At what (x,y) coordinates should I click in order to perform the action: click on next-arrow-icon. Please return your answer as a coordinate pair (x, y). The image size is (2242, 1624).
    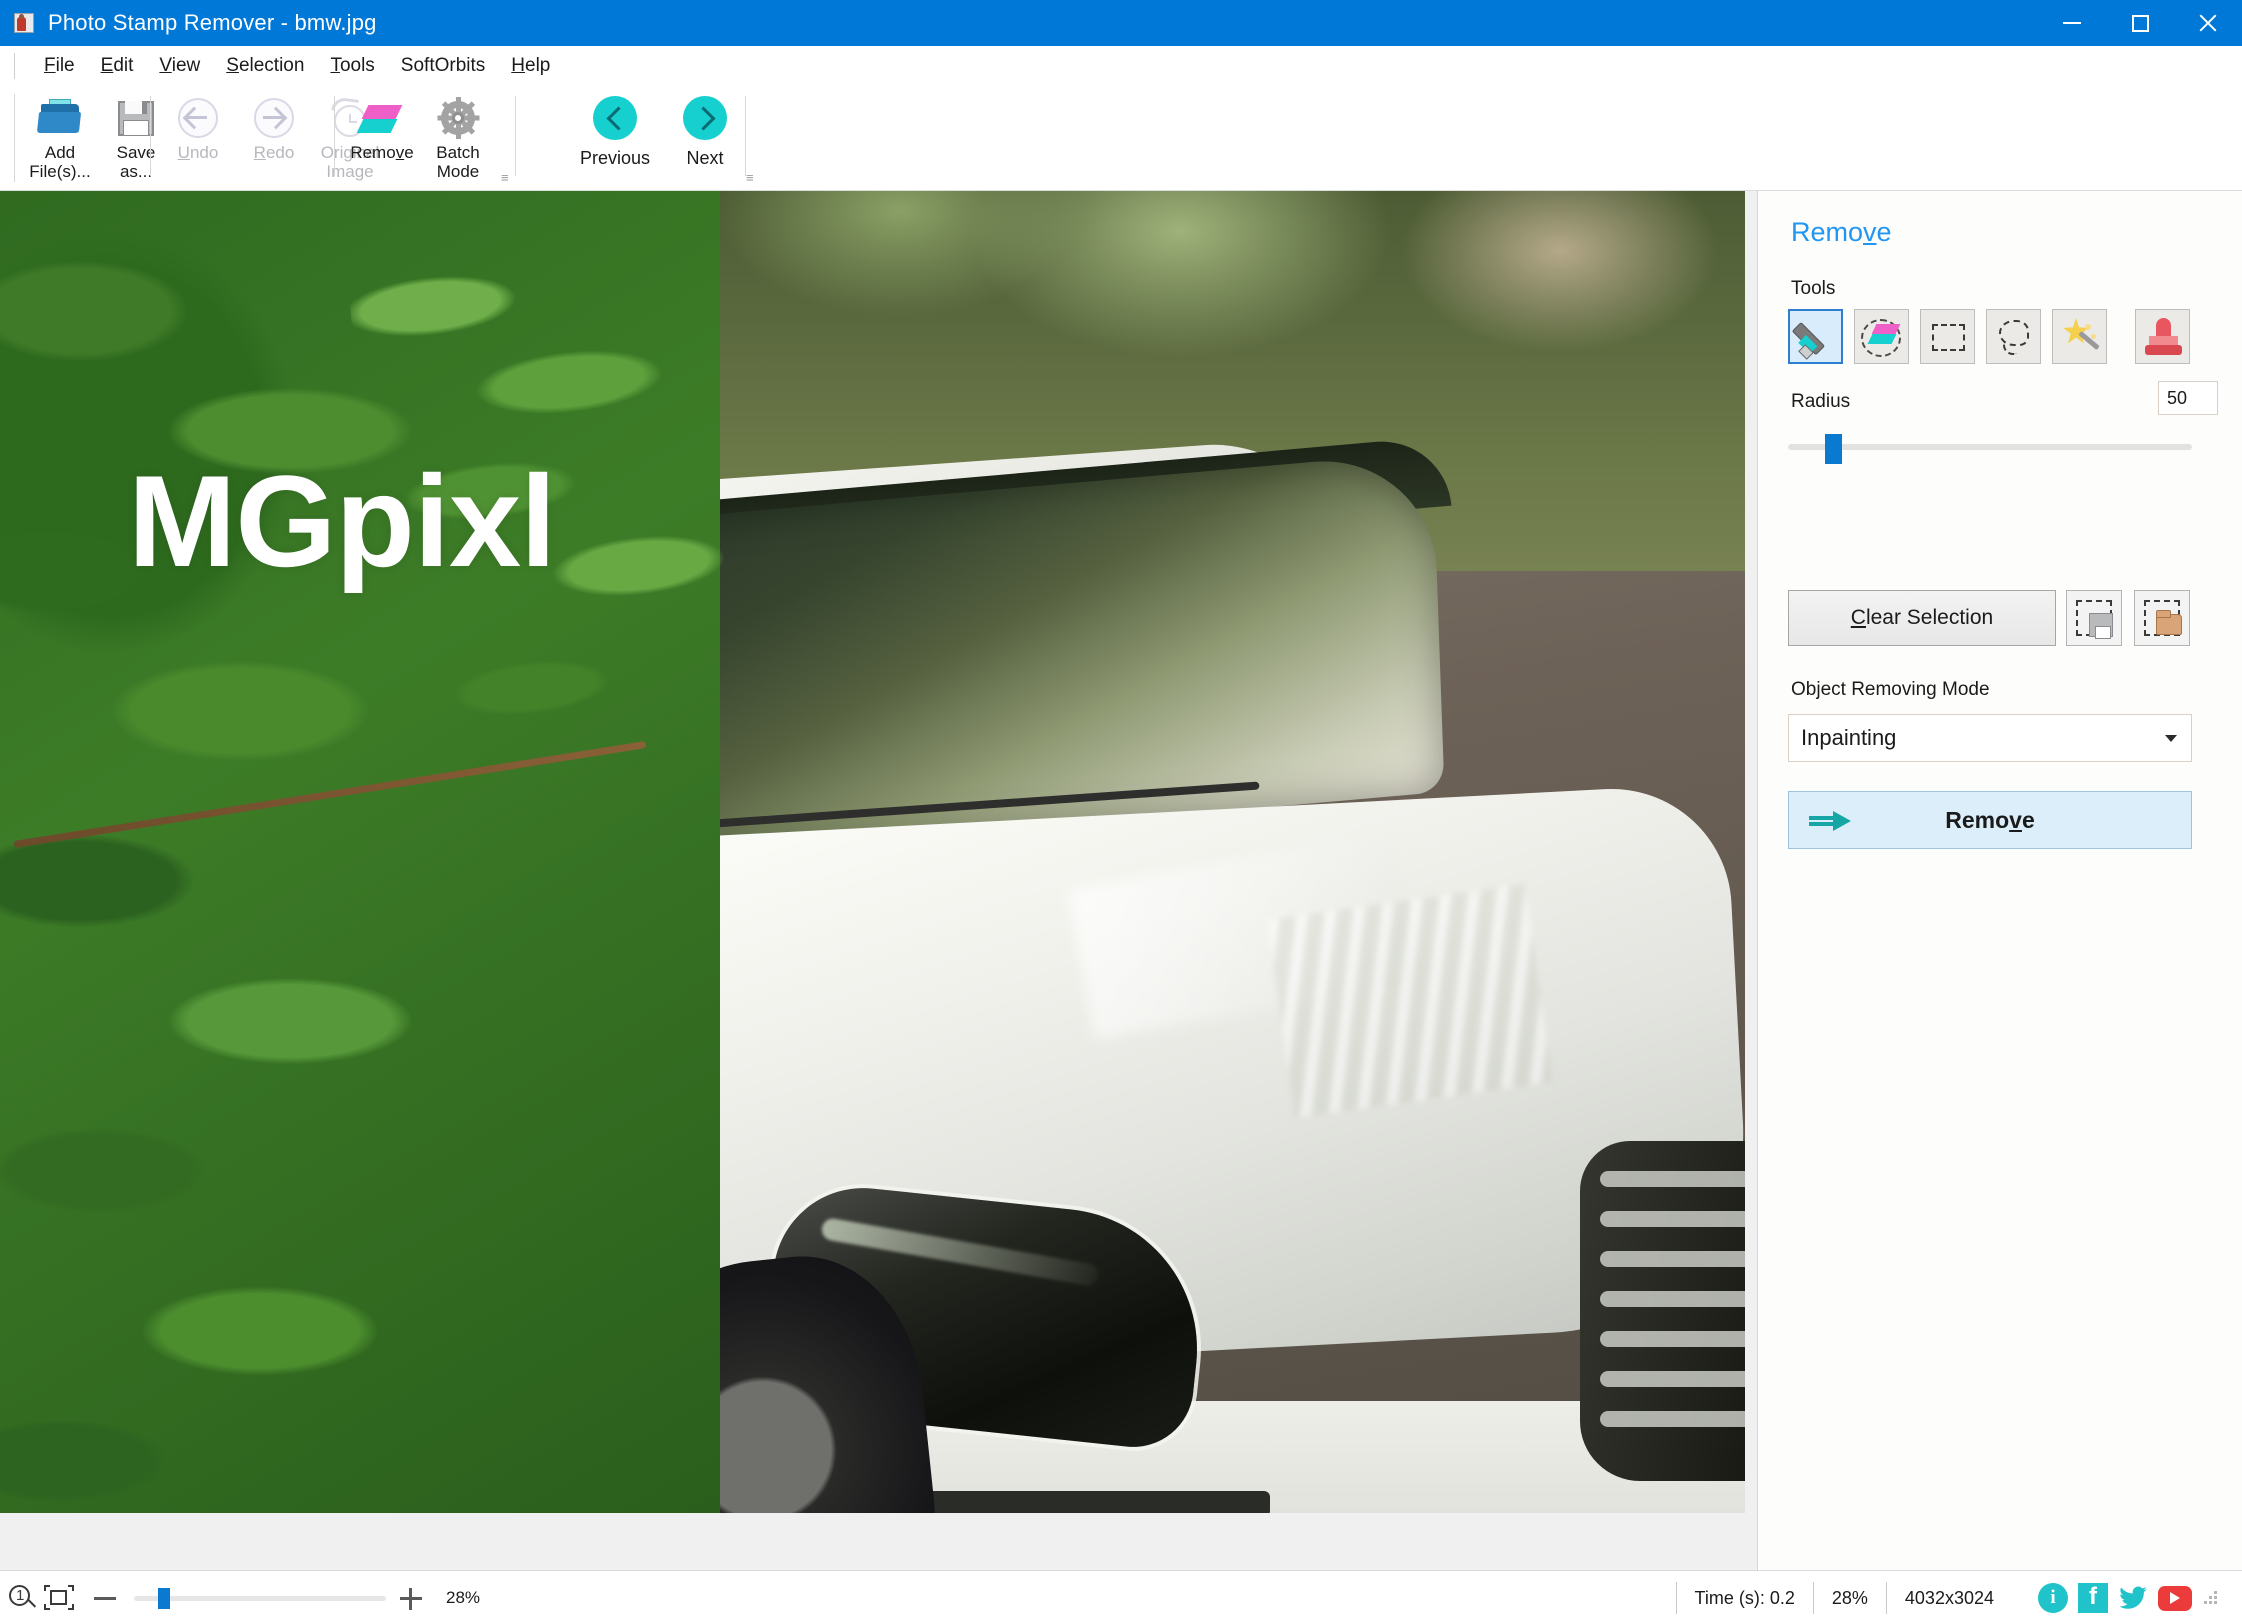
    Looking at the image, I should click on (705, 118).